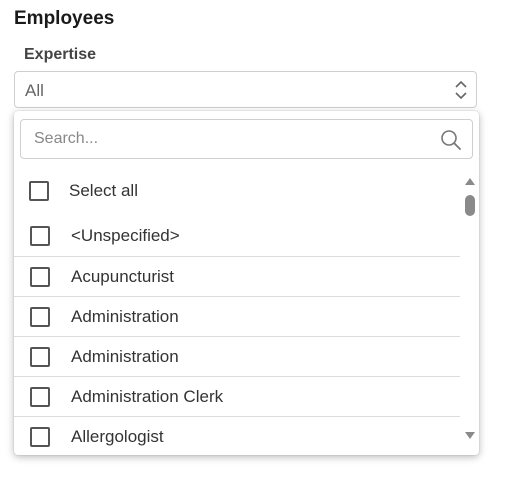 This screenshot has width=509, height=495. Describe the element at coordinates (39, 191) in the screenshot. I see `select-all-checkbox` at that location.